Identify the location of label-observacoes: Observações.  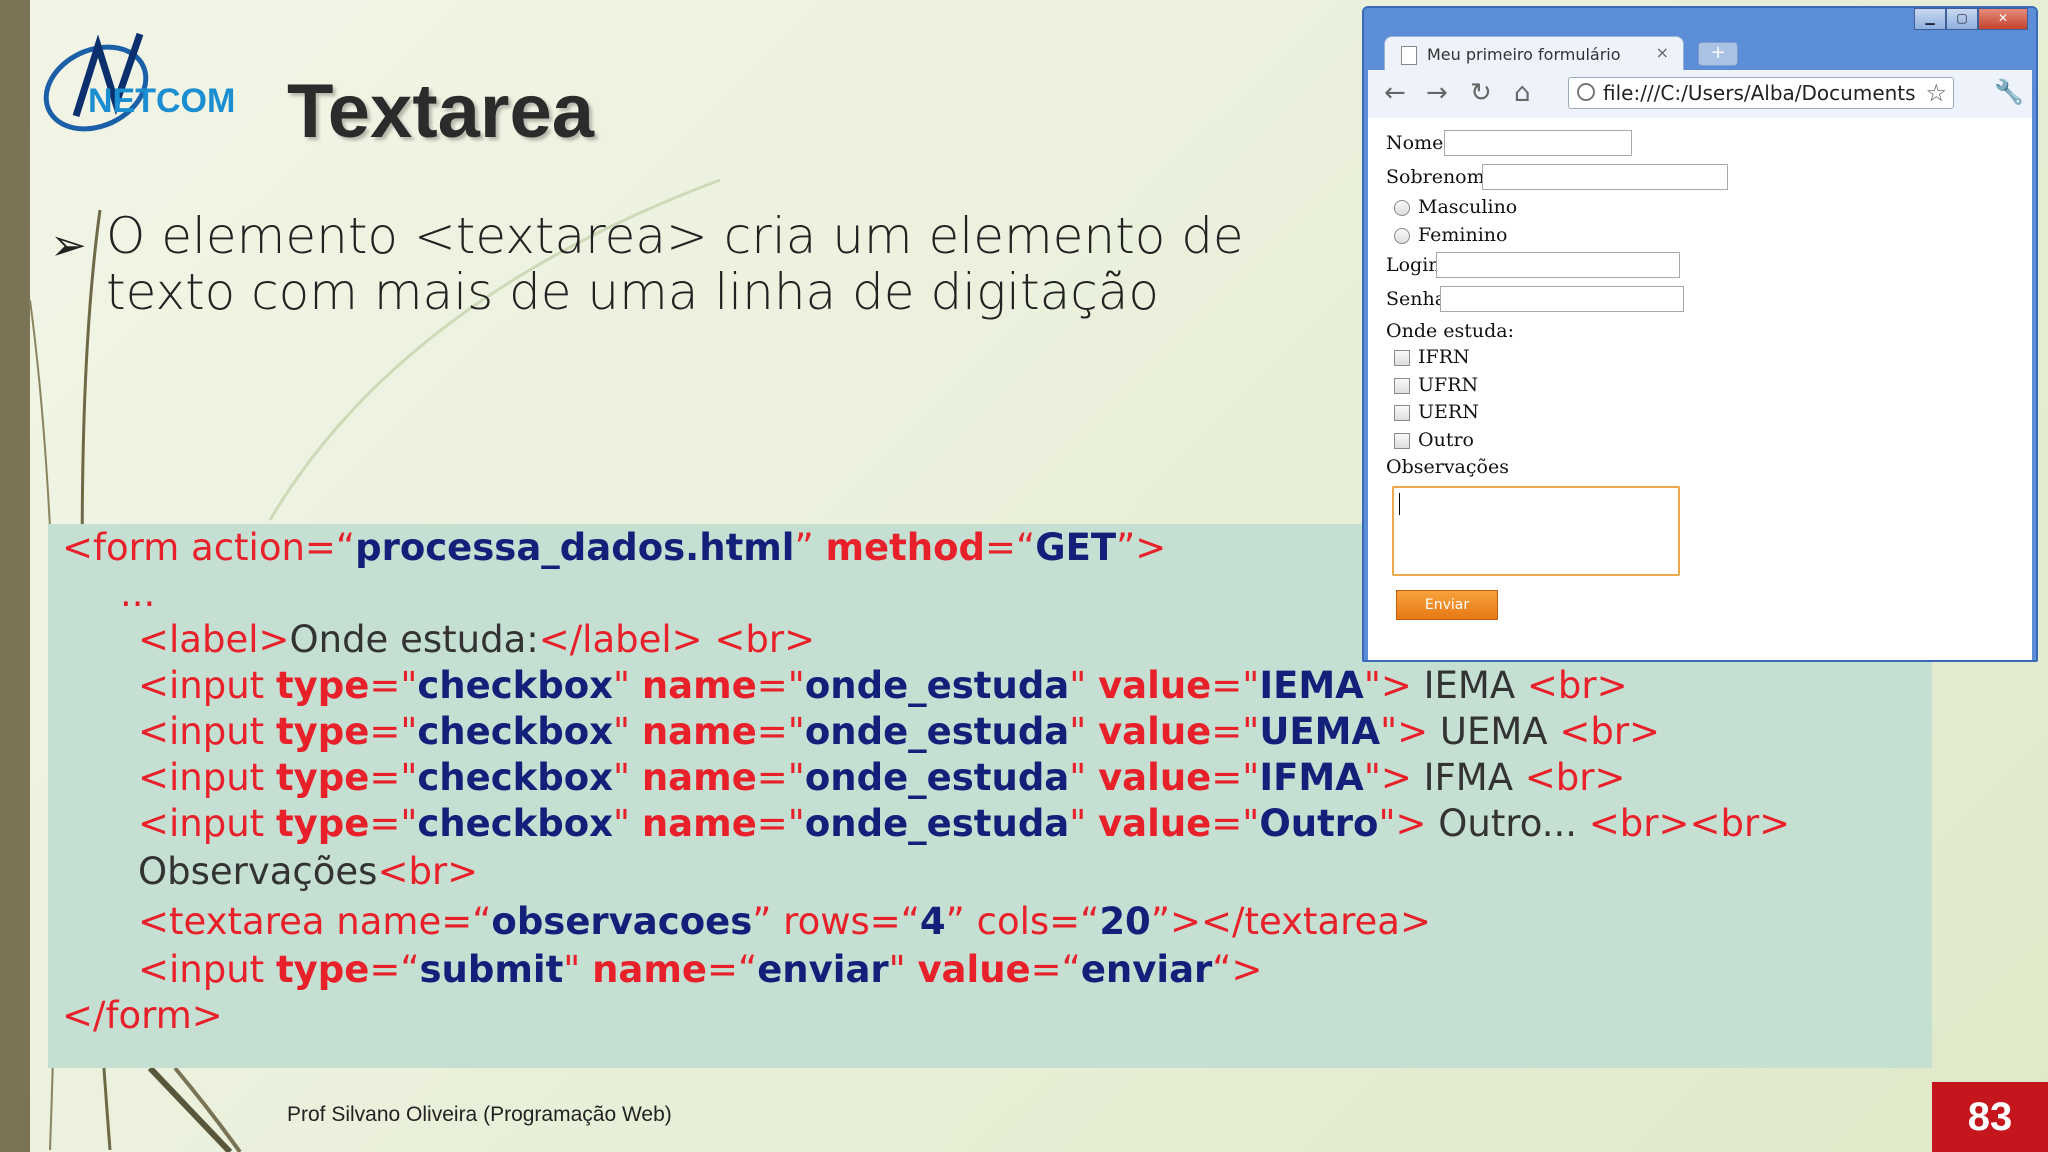
(1447, 467).